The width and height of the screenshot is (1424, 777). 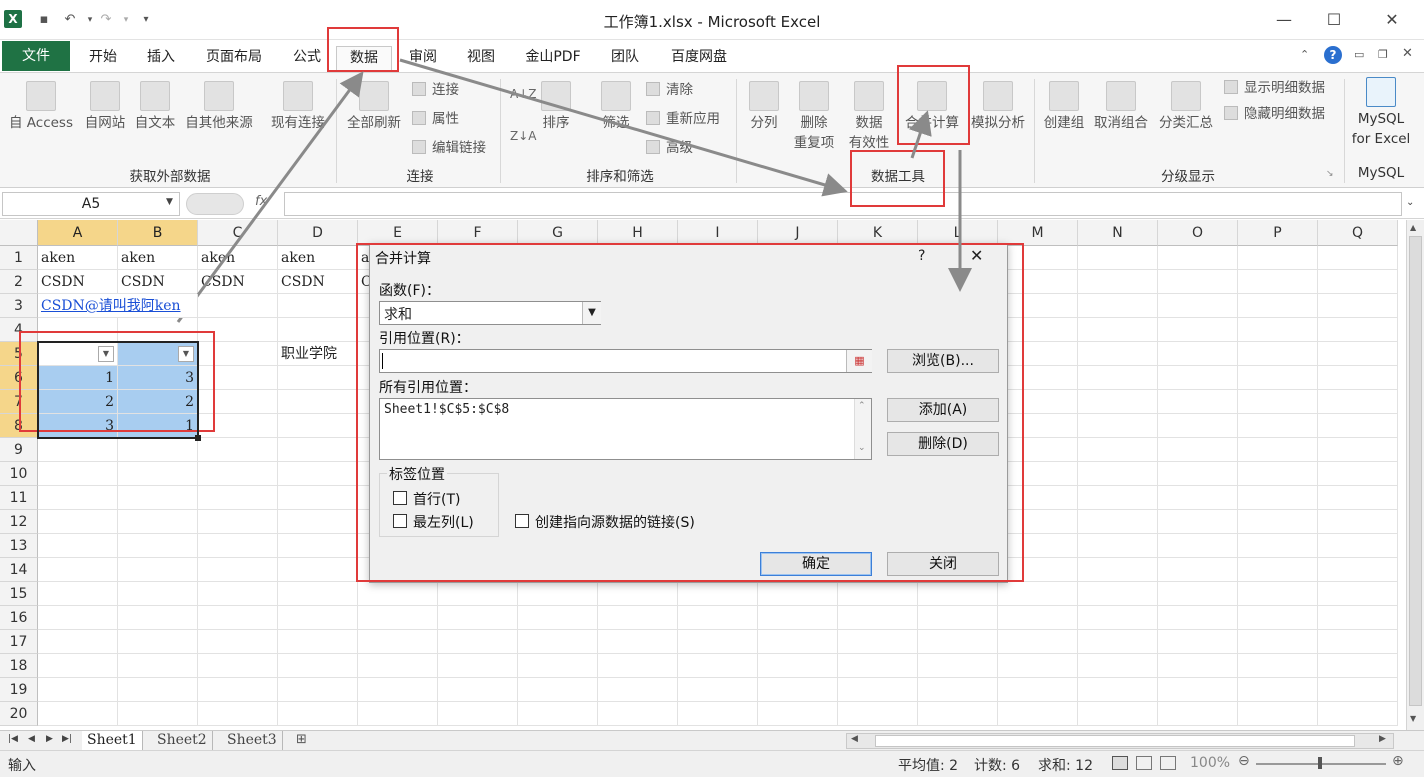 What do you see at coordinates (623, 127) in the screenshot?
I see `arrow-data-tab-to-tools` at bounding box center [623, 127].